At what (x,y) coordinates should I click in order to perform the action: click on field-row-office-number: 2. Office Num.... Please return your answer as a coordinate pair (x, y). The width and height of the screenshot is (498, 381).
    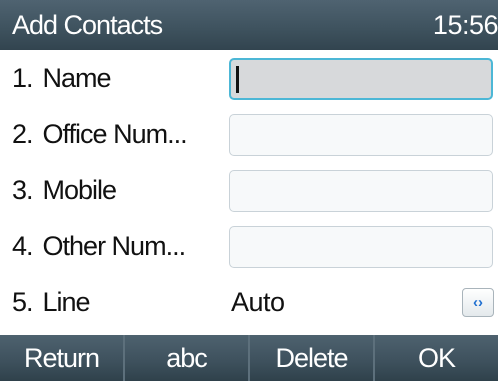
    Looking at the image, I should click on (249, 134).